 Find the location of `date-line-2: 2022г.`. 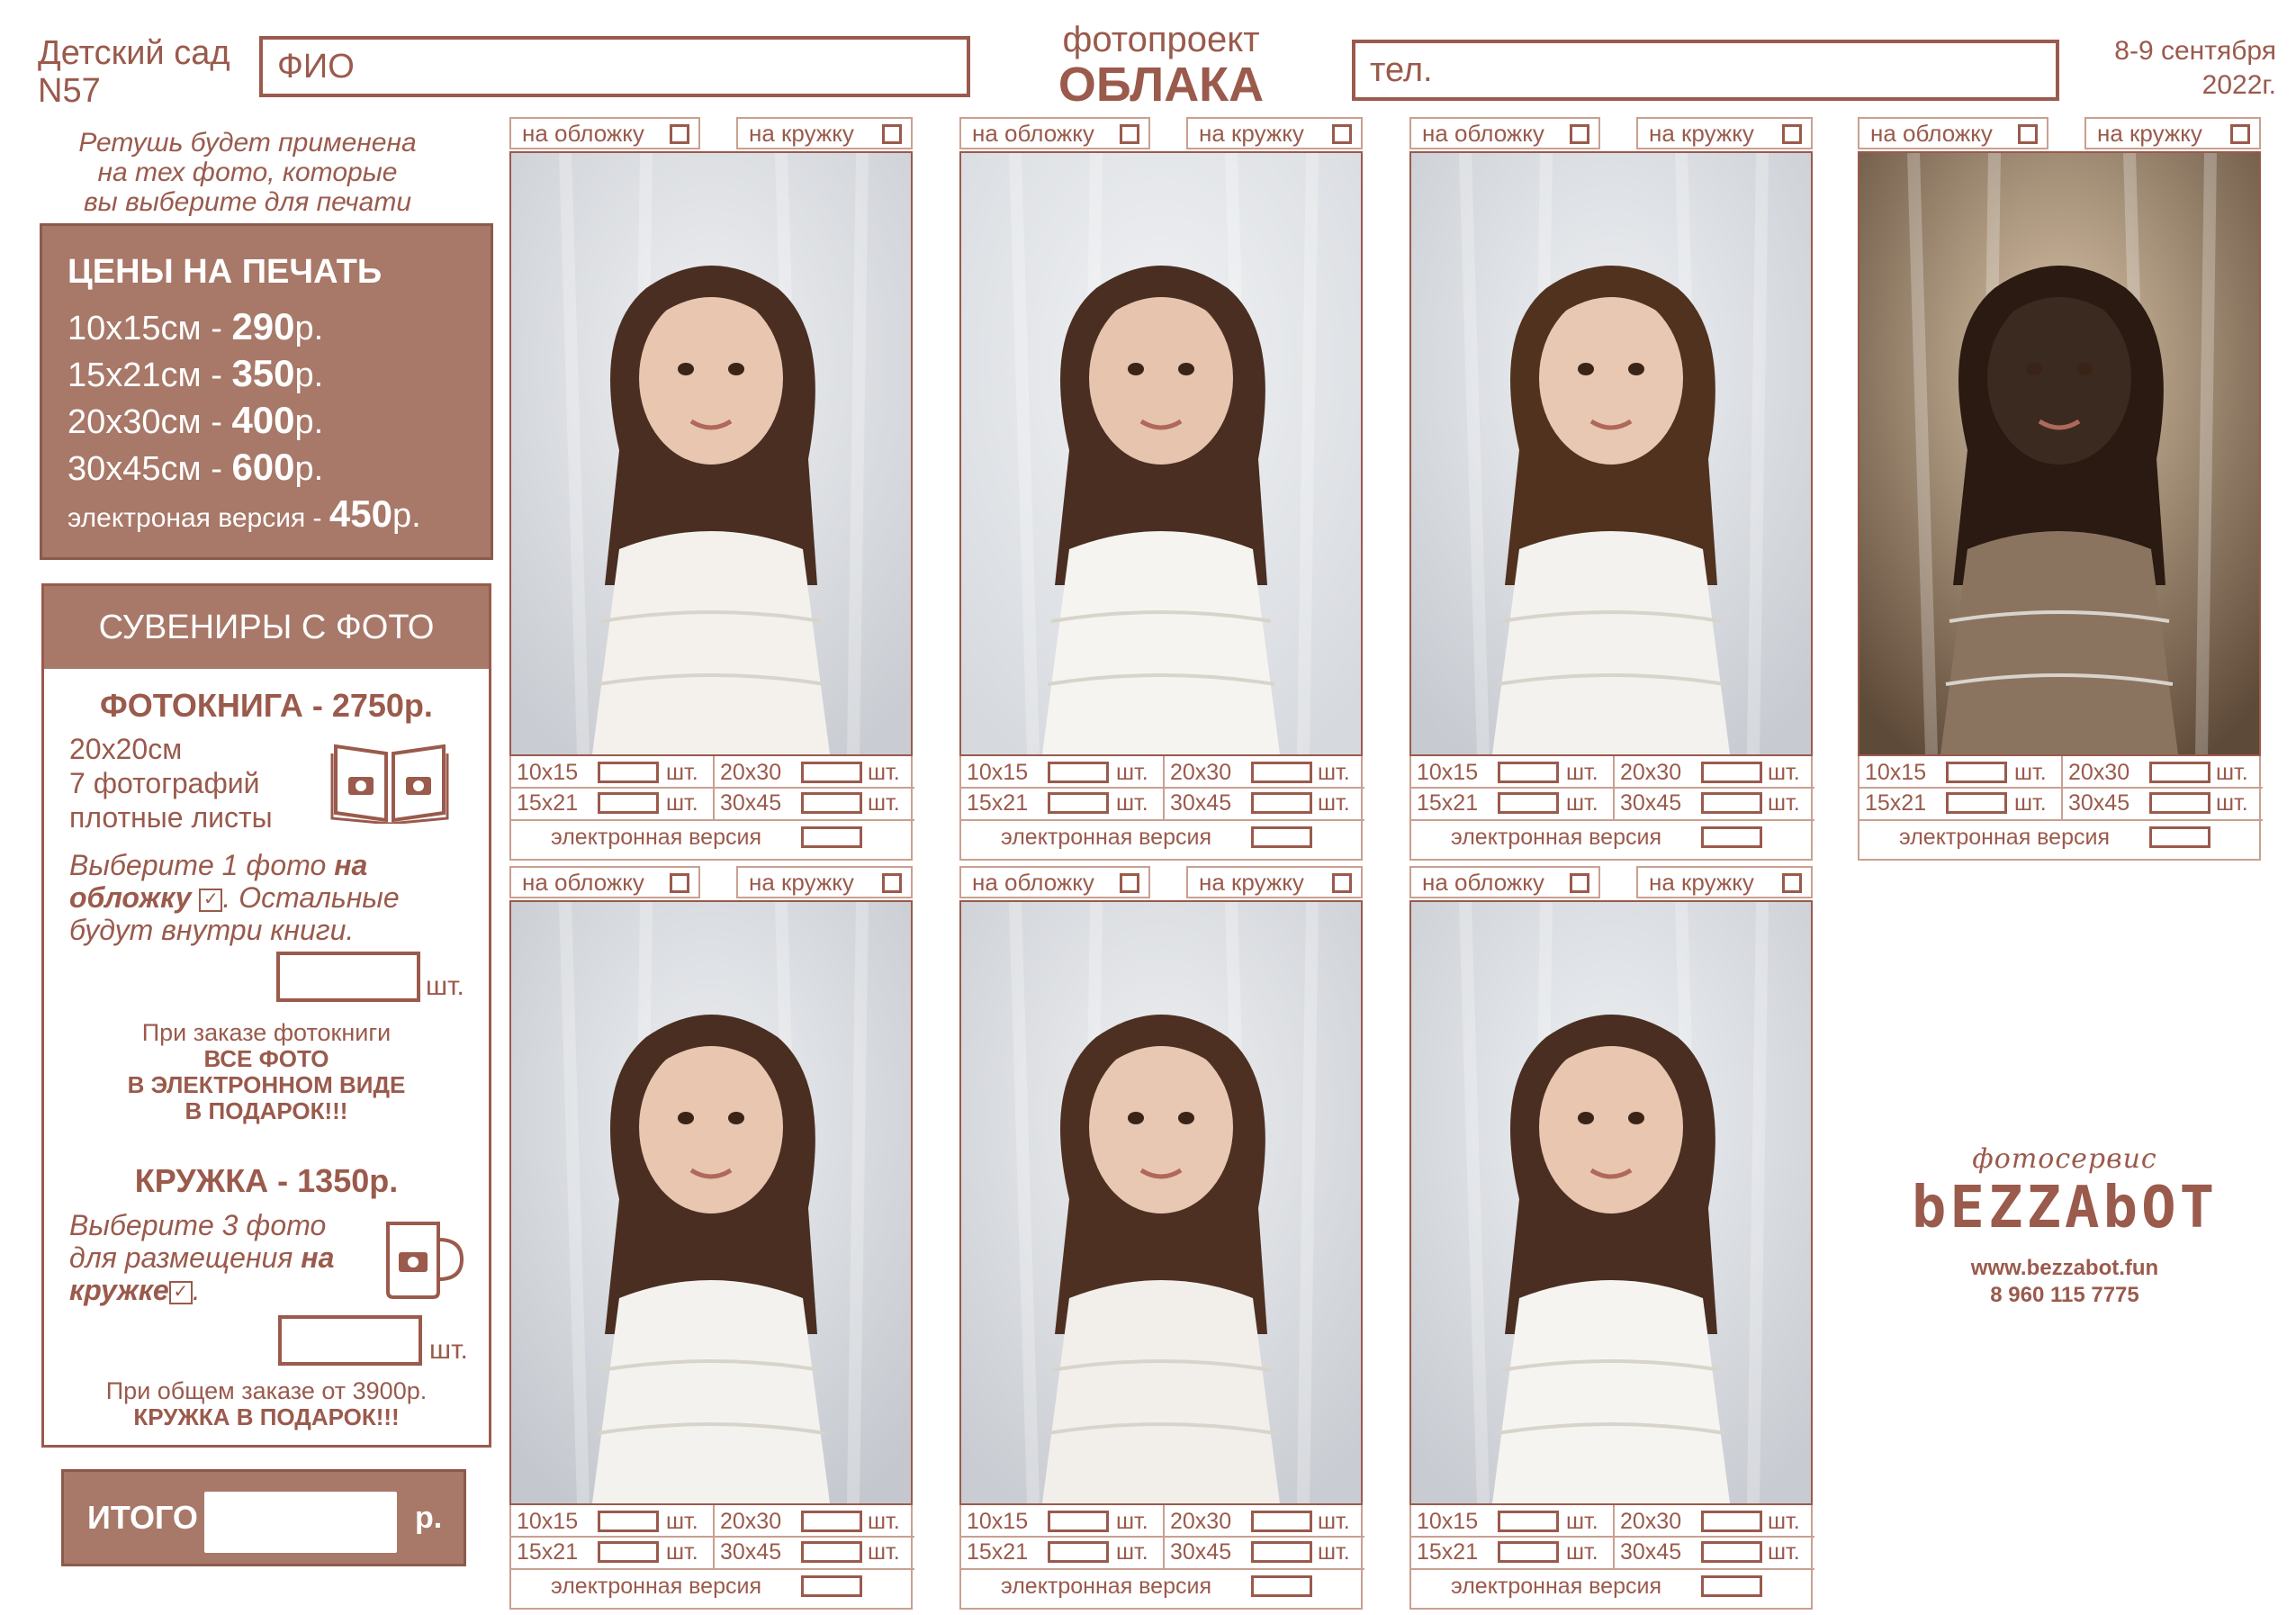

date-line-2: 2022г. is located at coordinates (2238, 85).